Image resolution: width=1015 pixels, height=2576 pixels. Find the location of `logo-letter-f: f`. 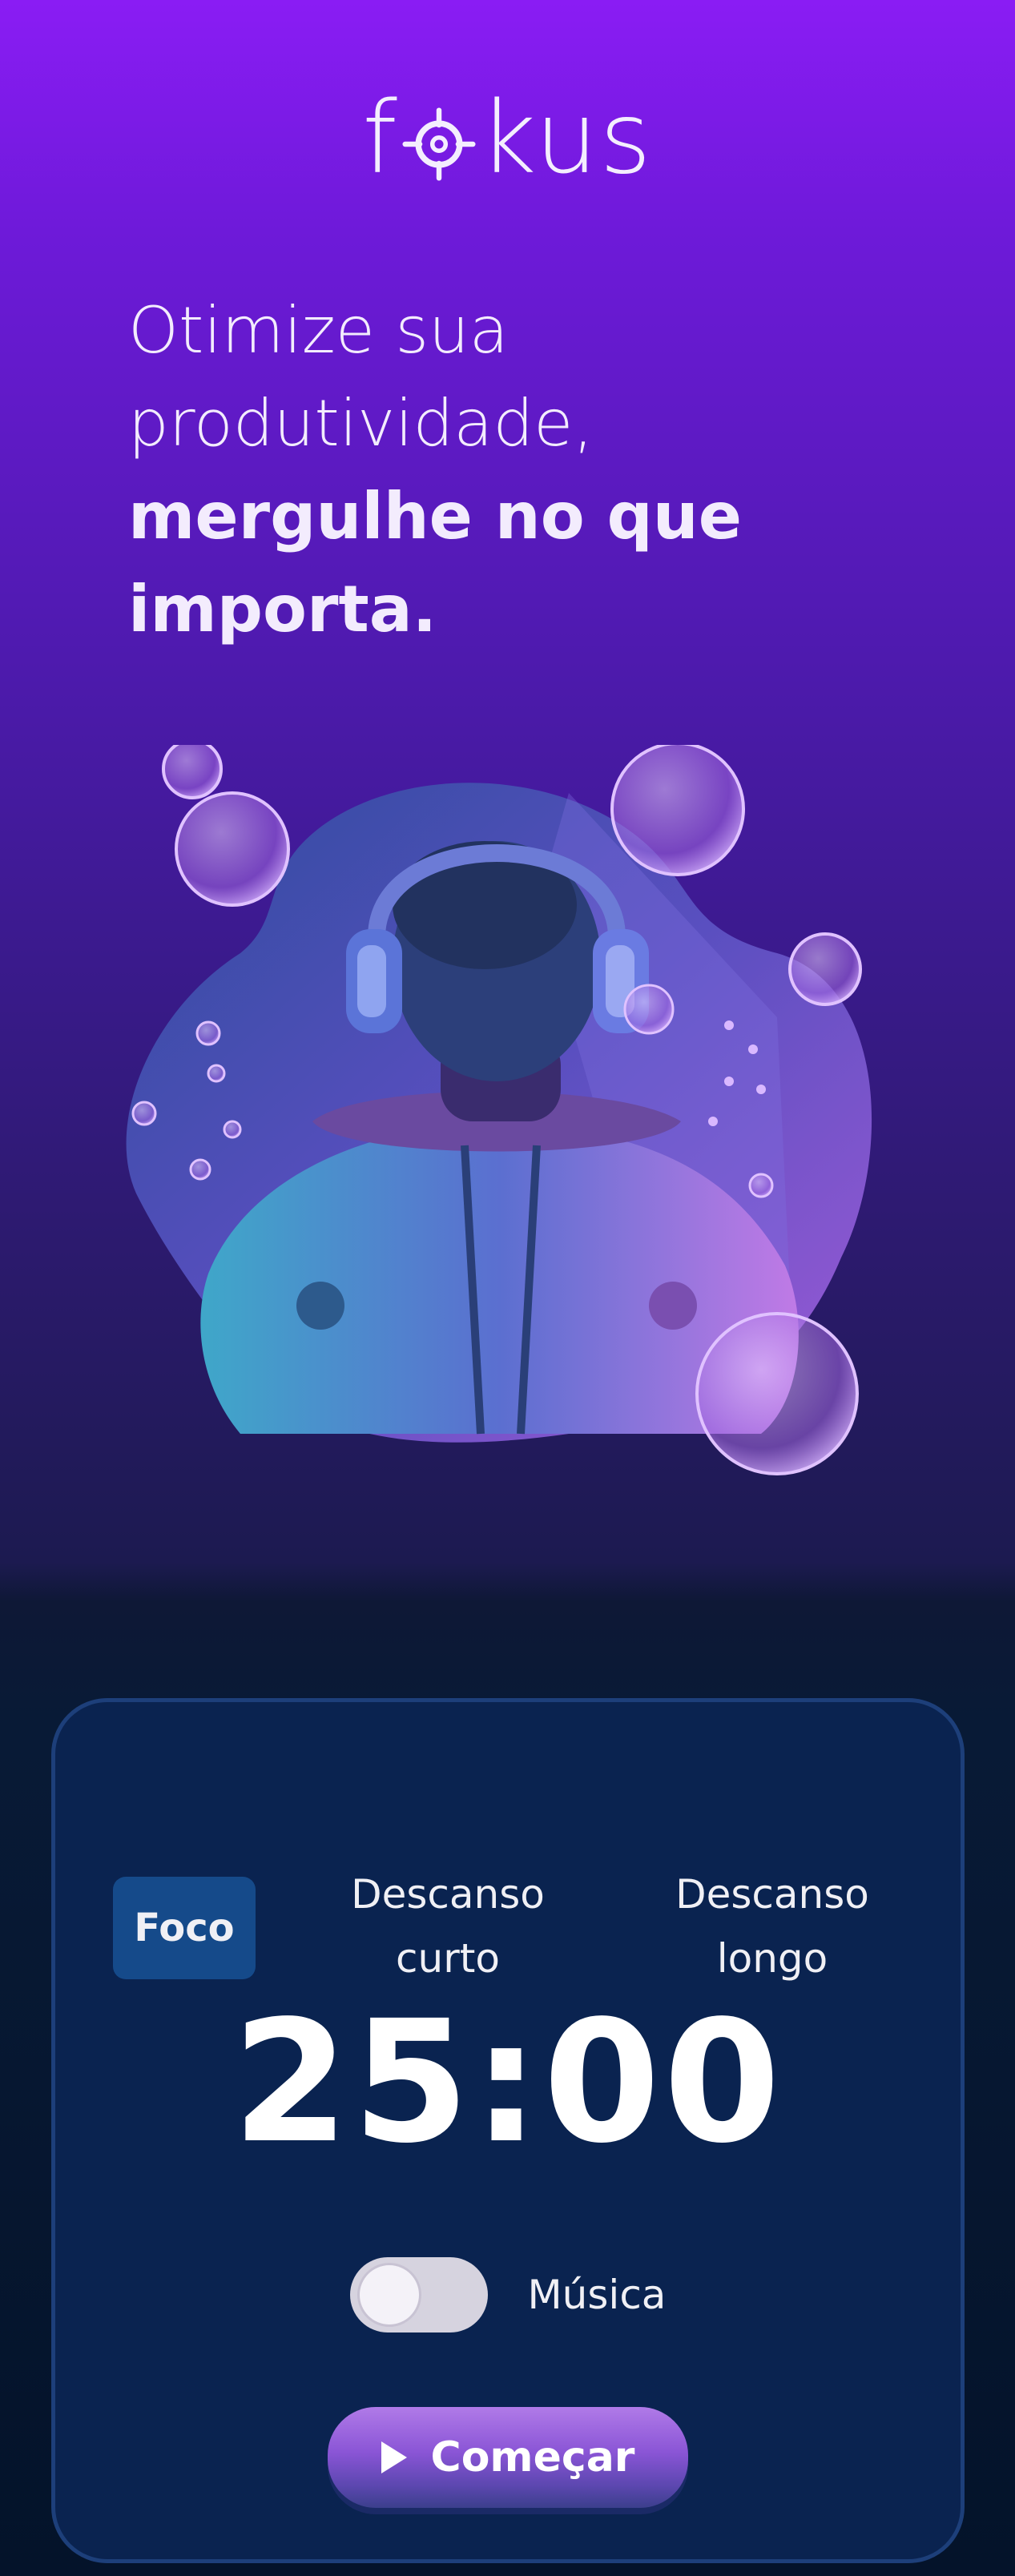

logo-letter-f: f is located at coordinates (380, 138).